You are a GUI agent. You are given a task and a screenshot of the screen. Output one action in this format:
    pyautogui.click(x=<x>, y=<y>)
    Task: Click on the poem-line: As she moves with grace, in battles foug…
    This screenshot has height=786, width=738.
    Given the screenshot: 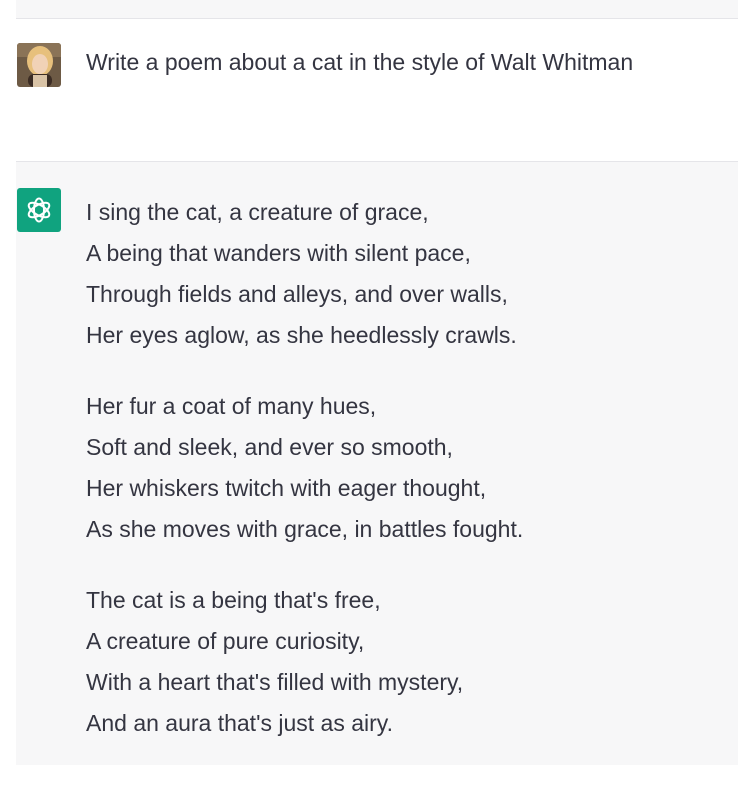 What is the action you would take?
    pyautogui.click(x=305, y=529)
    